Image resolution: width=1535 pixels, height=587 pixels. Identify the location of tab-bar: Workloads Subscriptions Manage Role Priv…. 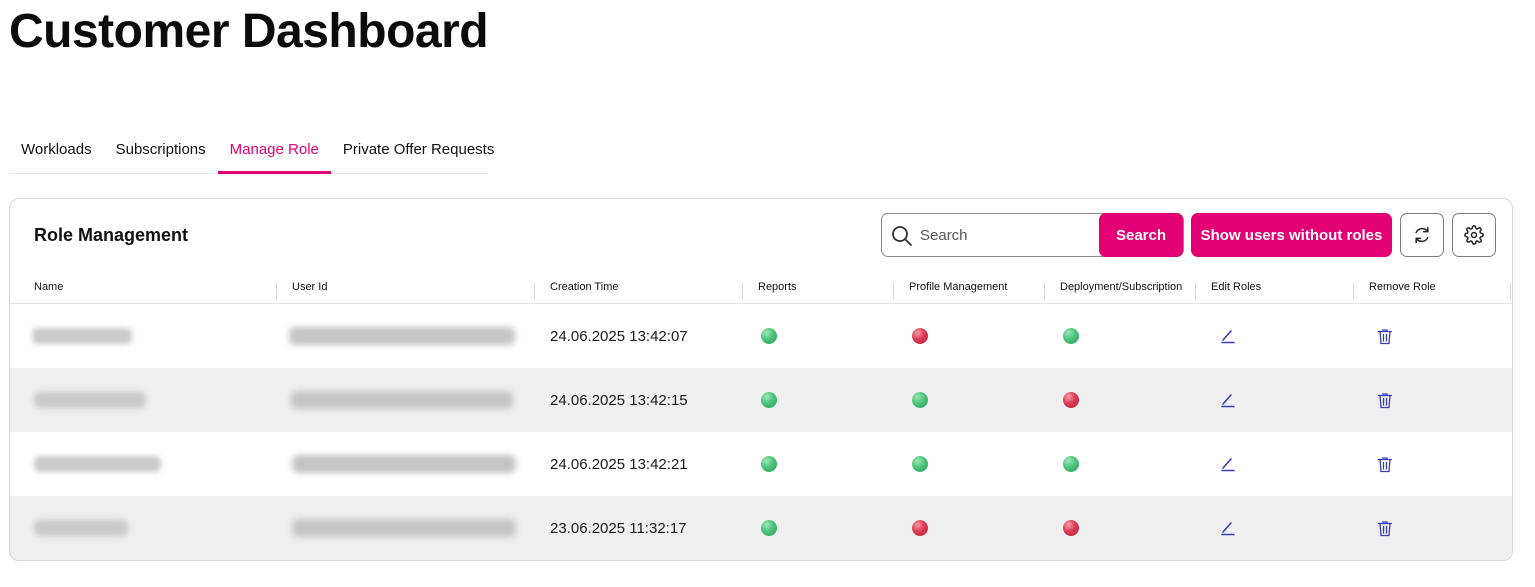
(251, 150).